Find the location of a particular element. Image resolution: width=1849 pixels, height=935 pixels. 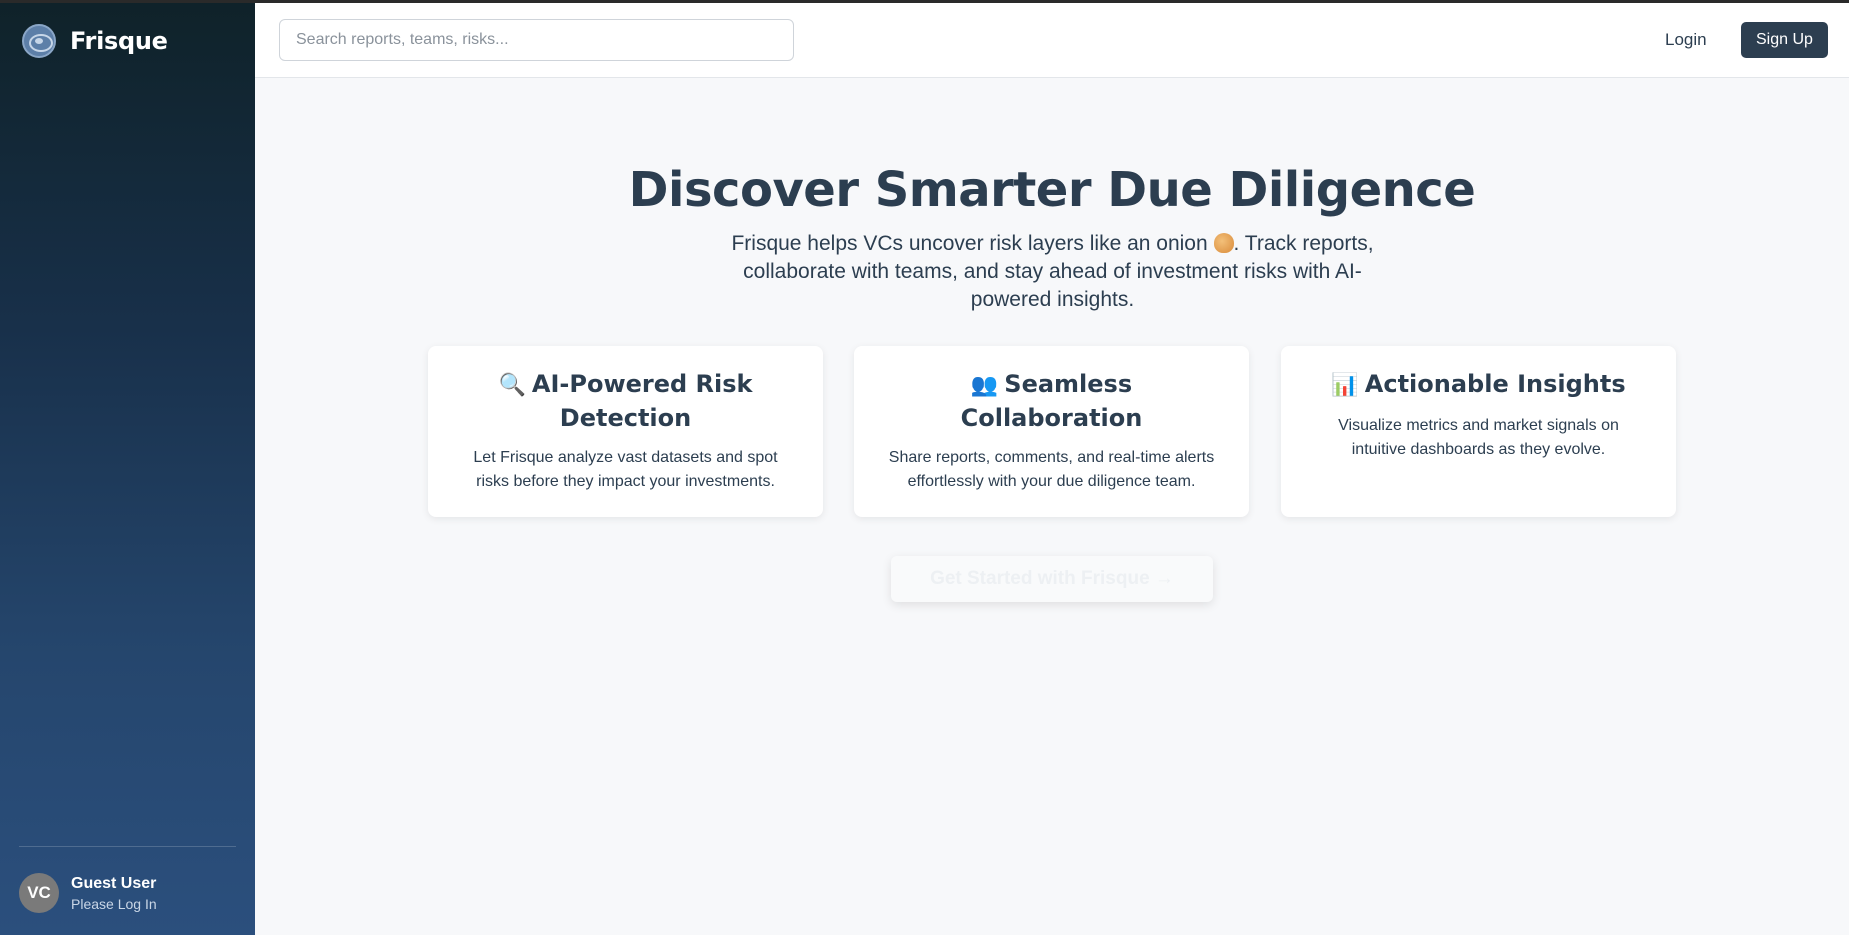

brand: Frisque is located at coordinates (95, 41).